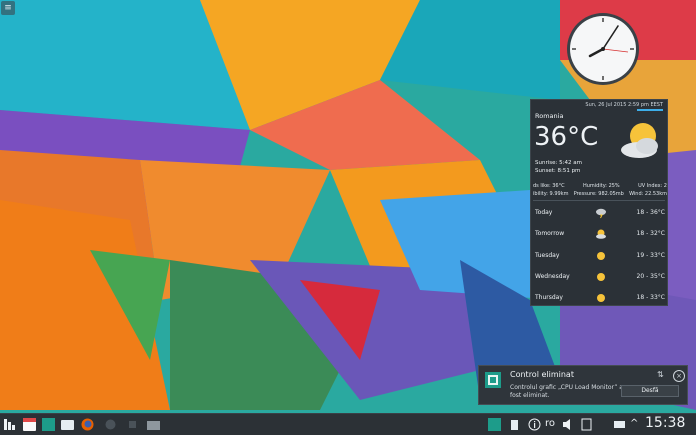  Describe the element at coordinates (586, 424) in the screenshot. I see `clipboard-icon` at that location.